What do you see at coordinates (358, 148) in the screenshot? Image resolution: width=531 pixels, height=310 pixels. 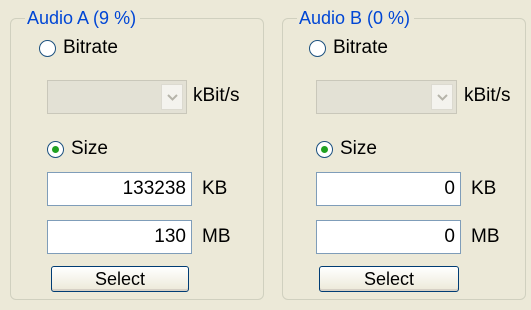 I see `audio-b-size-label: Size` at bounding box center [358, 148].